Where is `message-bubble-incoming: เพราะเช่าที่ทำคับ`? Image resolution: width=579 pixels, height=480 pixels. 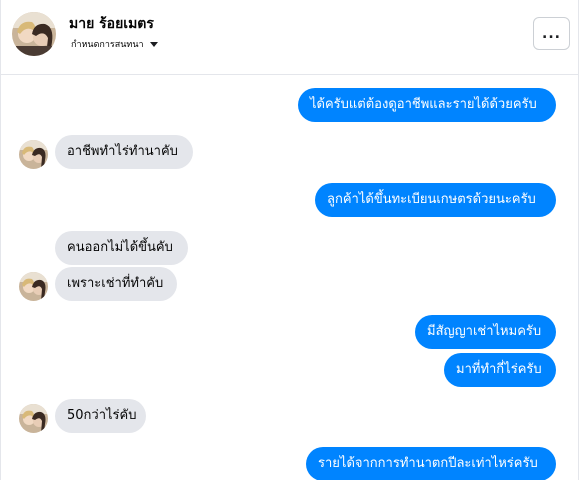 message-bubble-incoming: เพราะเช่าที่ทำคับ is located at coordinates (116, 284).